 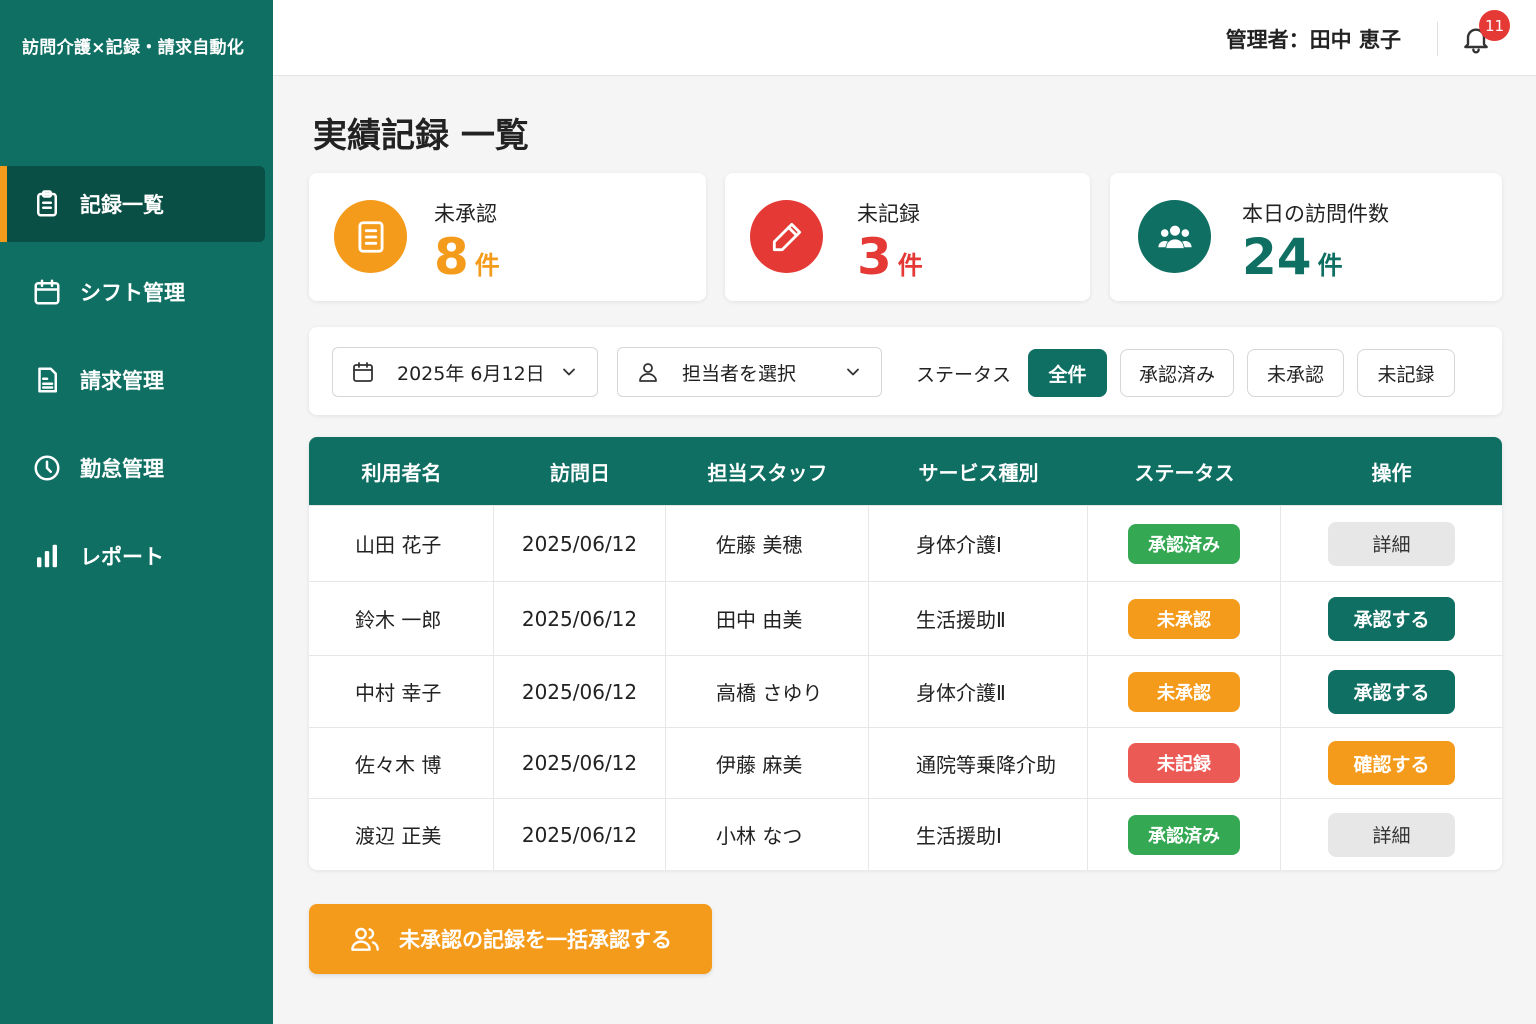 What do you see at coordinates (767, 618) in the screenshot?
I see `cell-staff: 田中 由美` at bounding box center [767, 618].